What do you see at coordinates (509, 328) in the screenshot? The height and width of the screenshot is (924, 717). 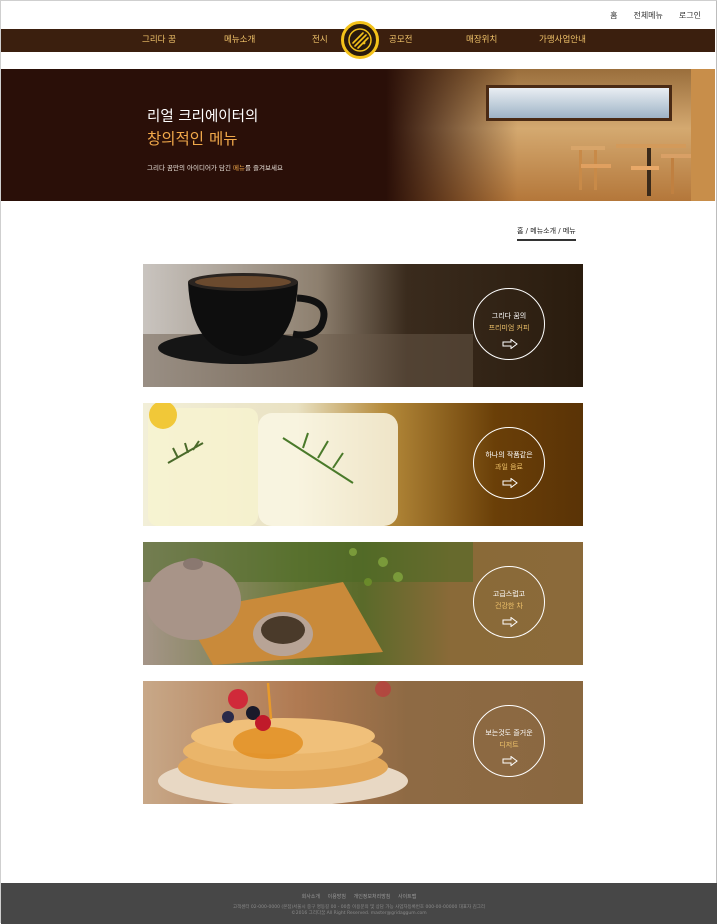 I see `coffee-card-line2: 프리미엄 커피` at bounding box center [509, 328].